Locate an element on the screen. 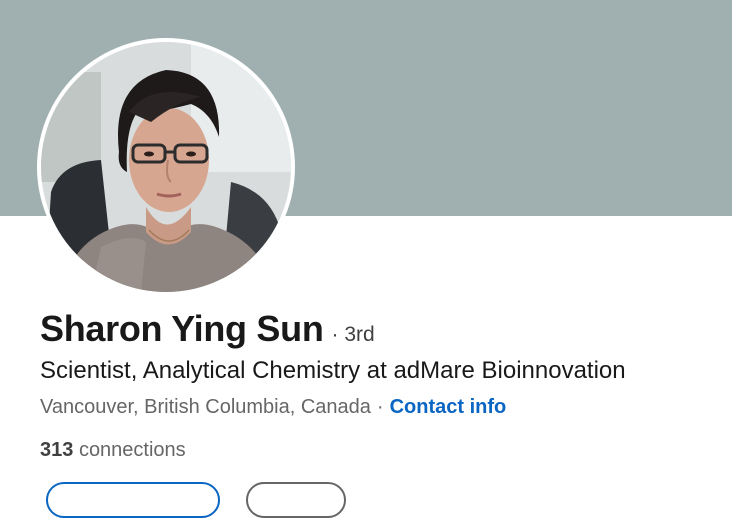 Image resolution: width=732 pixels, height=518 pixels. secondary-action-button is located at coordinates (296, 500).